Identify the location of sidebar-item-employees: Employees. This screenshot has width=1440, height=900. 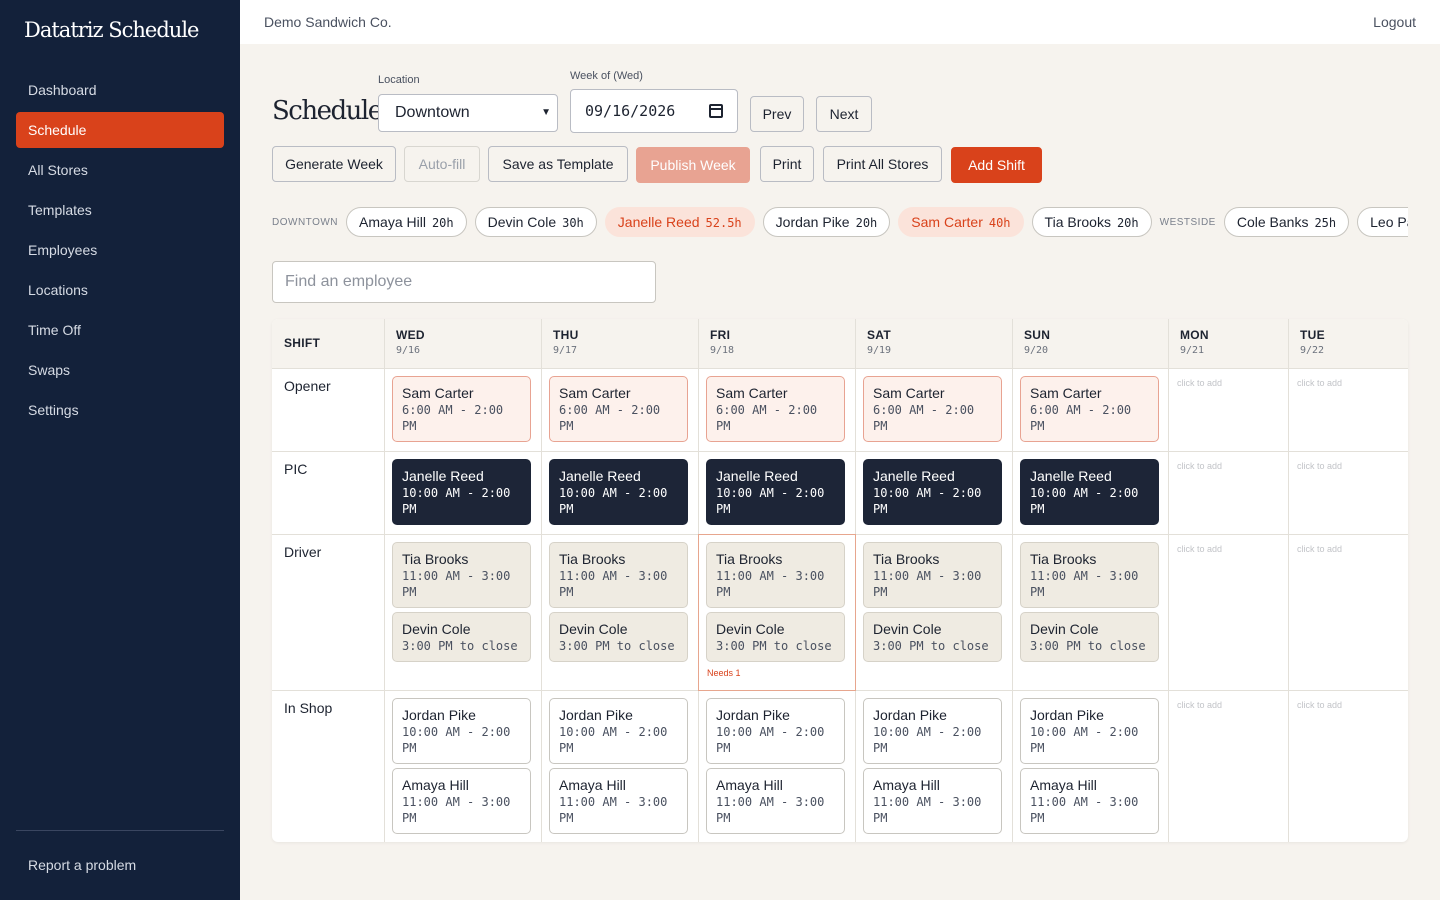
(120, 250).